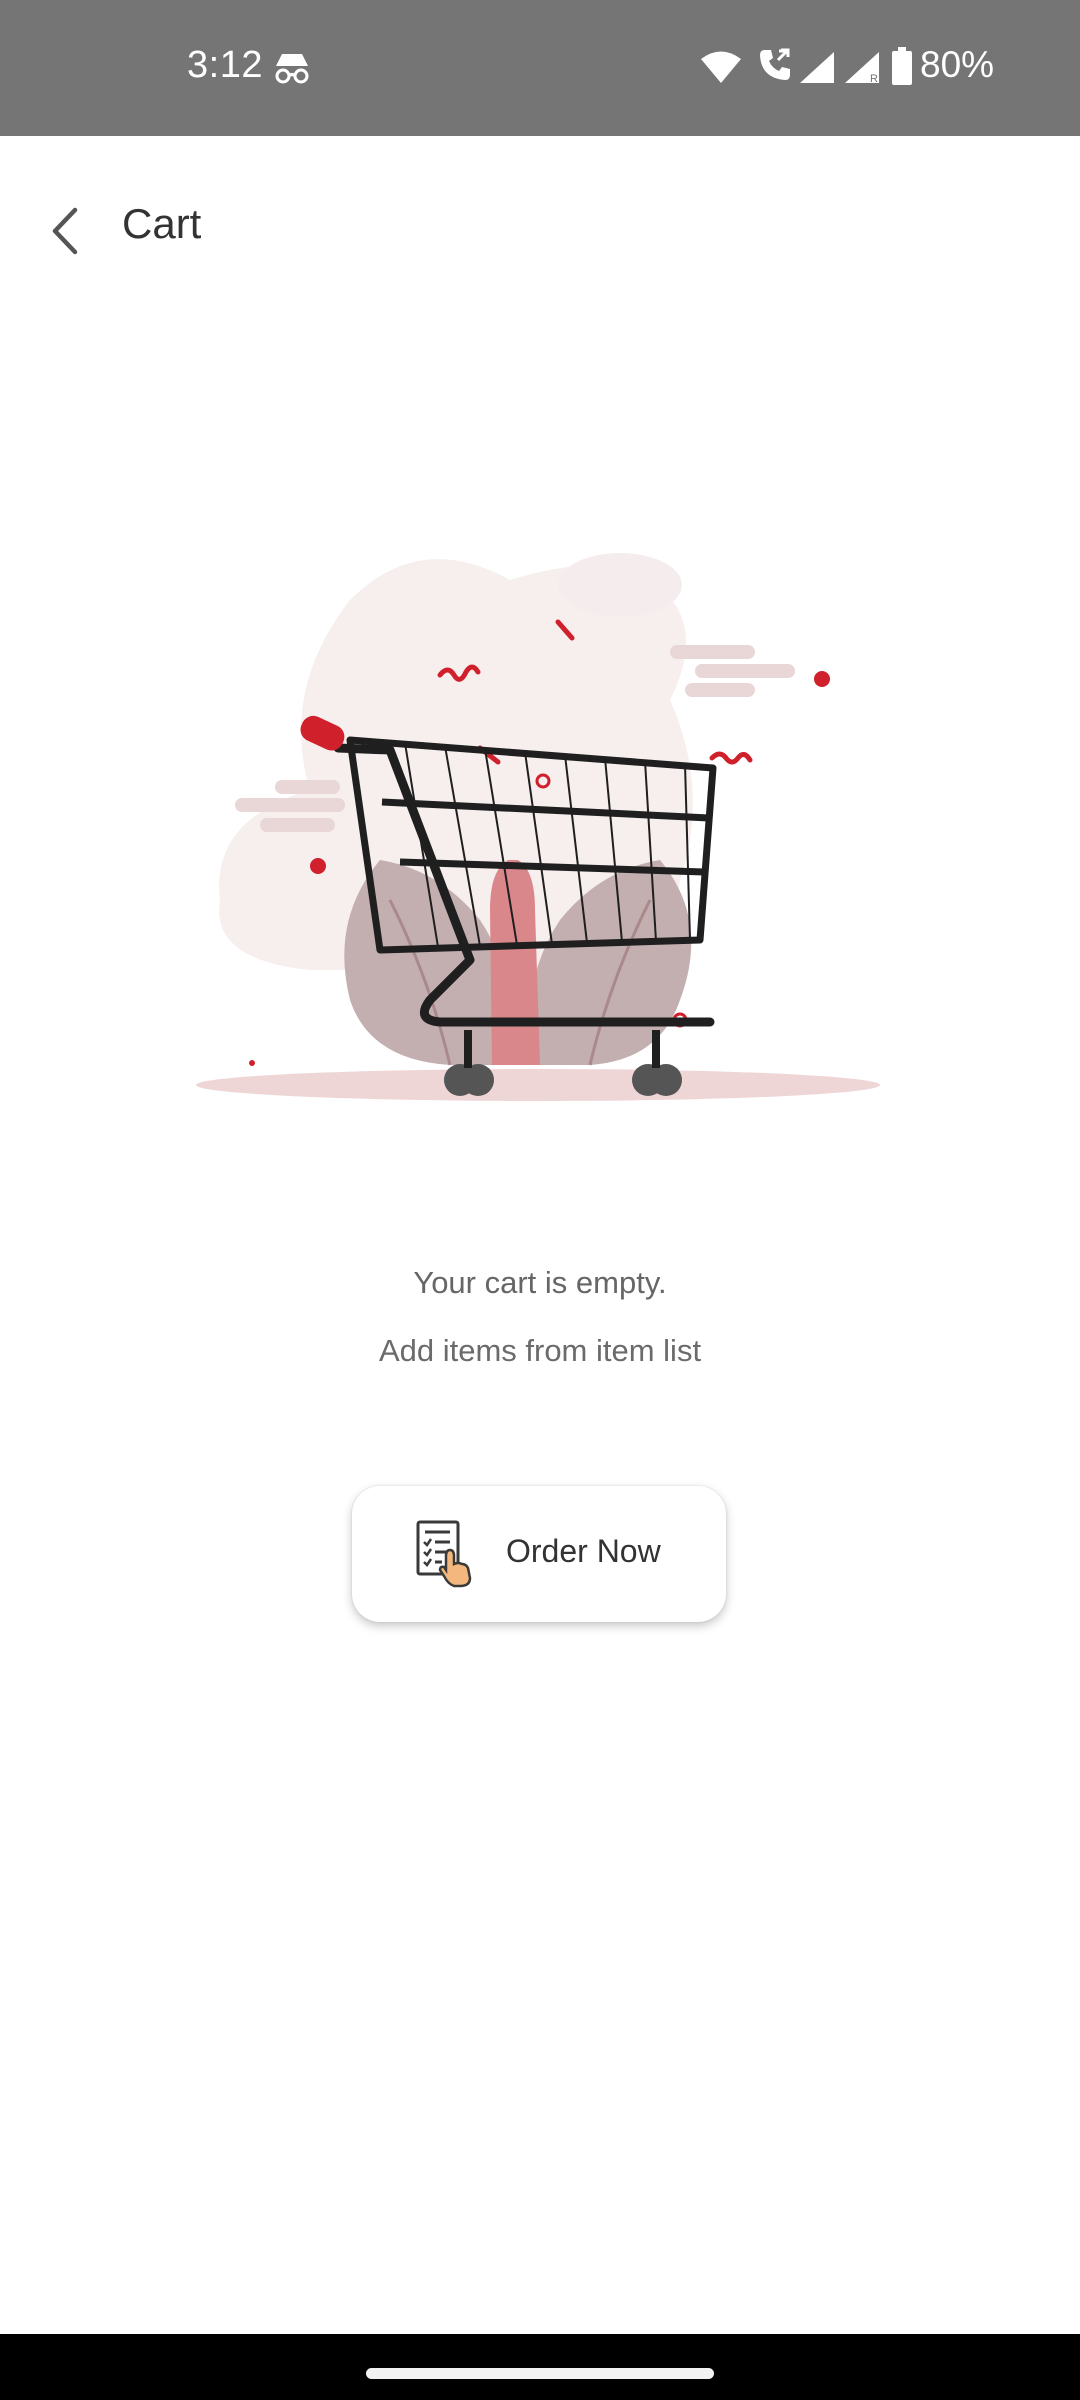  What do you see at coordinates (817, 67) in the screenshot?
I see `signal-icon` at bounding box center [817, 67].